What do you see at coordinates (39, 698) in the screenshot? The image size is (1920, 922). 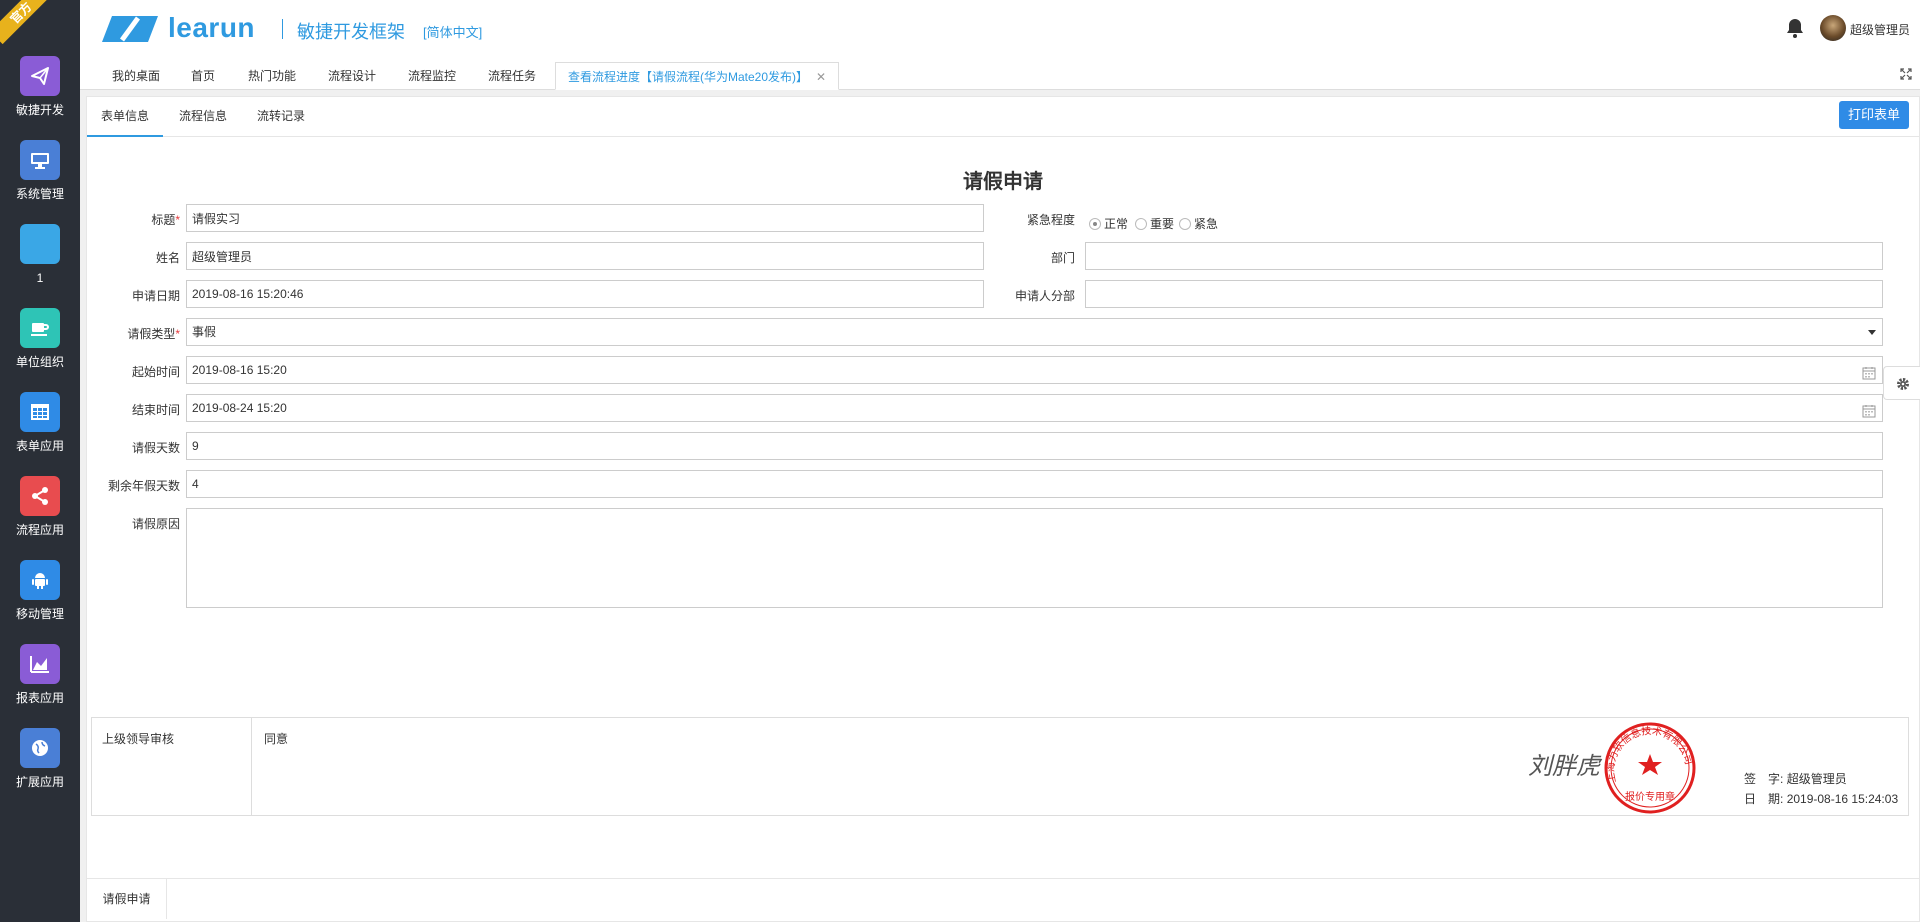 I see `sidebar-item-label: 报表应用` at bounding box center [39, 698].